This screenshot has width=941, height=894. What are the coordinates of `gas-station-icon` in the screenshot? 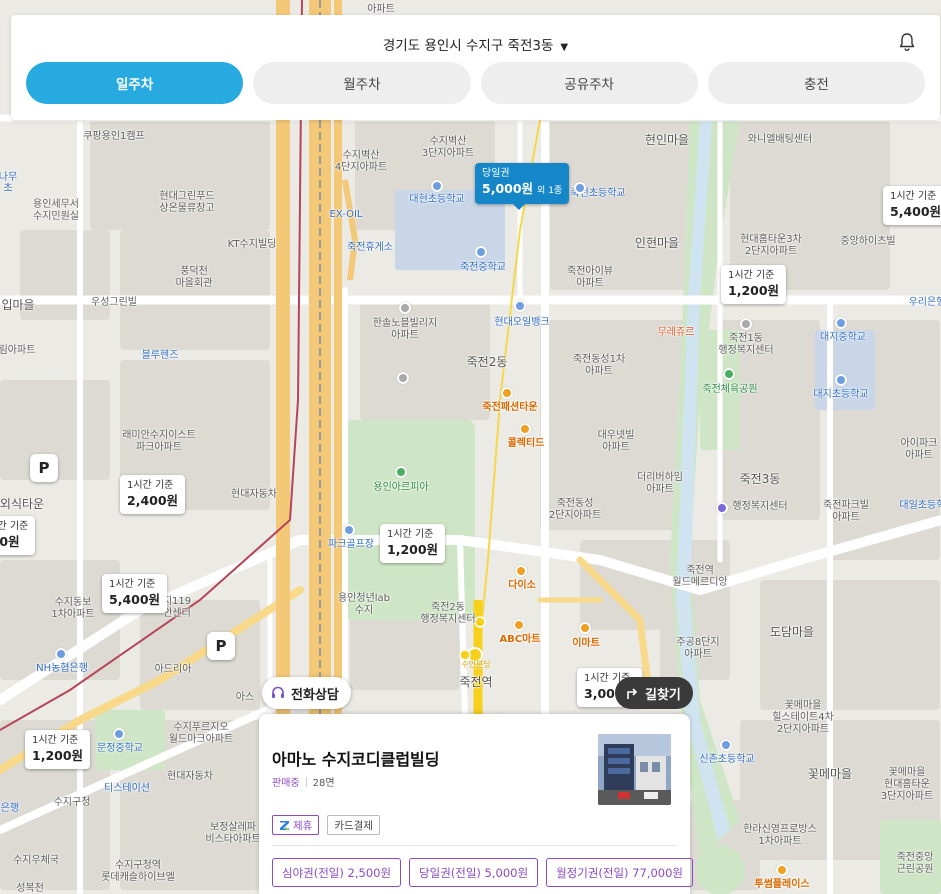 It's located at (520, 306).